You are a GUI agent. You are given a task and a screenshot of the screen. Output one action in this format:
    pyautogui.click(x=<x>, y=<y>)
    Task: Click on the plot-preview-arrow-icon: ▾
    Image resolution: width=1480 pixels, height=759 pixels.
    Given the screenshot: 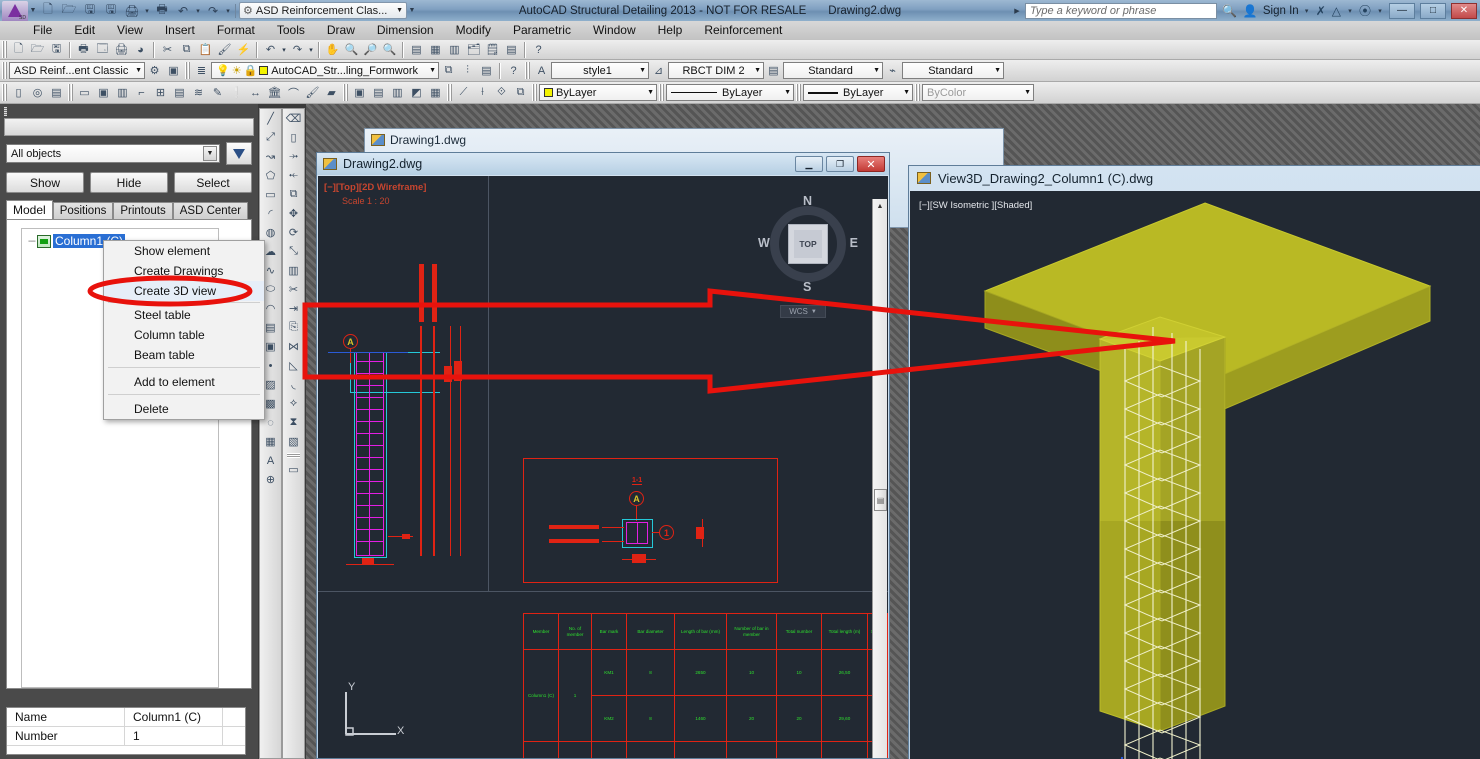 What is the action you would take?
    pyautogui.click(x=147, y=11)
    